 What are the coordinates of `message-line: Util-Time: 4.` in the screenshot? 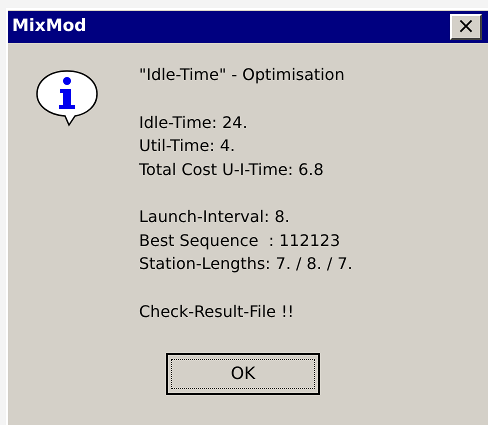 It's located at (187, 146).